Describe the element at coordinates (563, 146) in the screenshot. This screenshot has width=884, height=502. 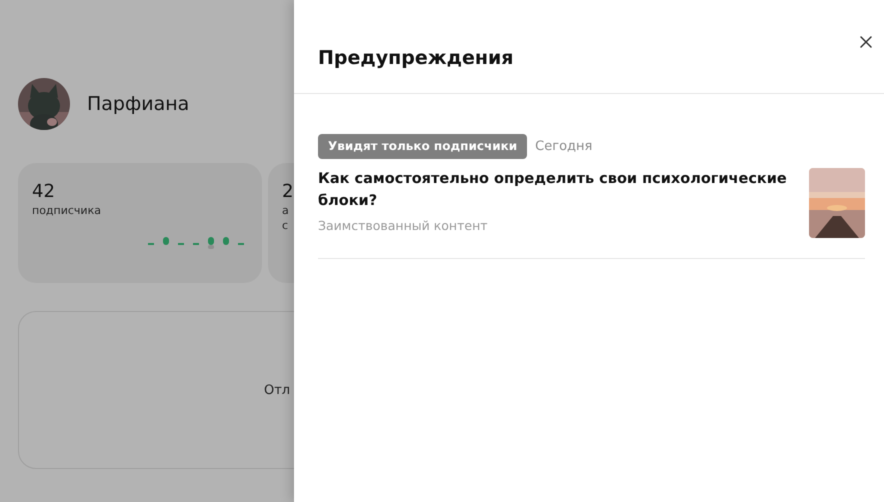
I see `post-date: Сегодня` at that location.